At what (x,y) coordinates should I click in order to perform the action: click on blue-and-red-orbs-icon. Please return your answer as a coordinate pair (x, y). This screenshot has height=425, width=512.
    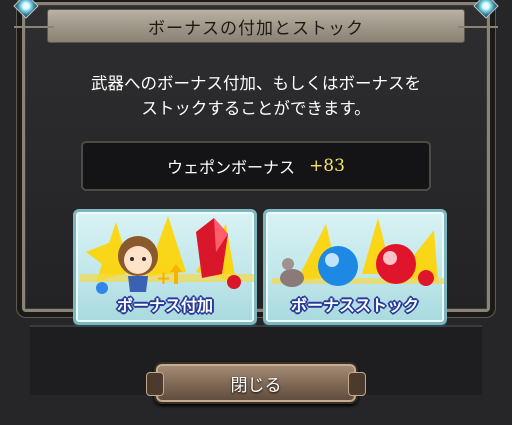
    Looking at the image, I should click on (358, 252).